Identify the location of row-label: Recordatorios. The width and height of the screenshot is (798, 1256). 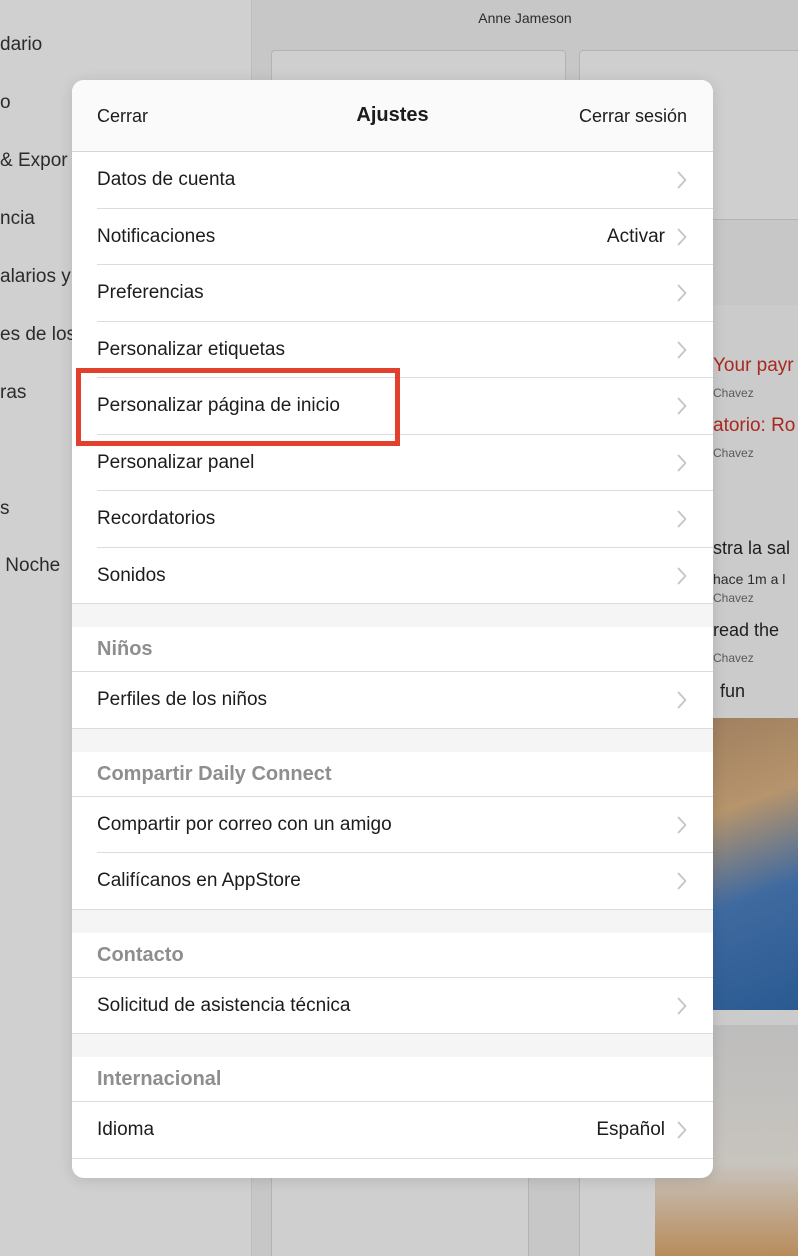
(156, 519).